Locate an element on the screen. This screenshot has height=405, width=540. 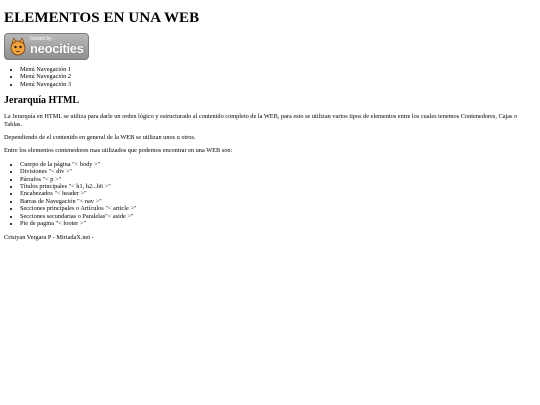
page-footer: Cristyan Vergara P - MiriadaX.net - is located at coordinates (49, 237).